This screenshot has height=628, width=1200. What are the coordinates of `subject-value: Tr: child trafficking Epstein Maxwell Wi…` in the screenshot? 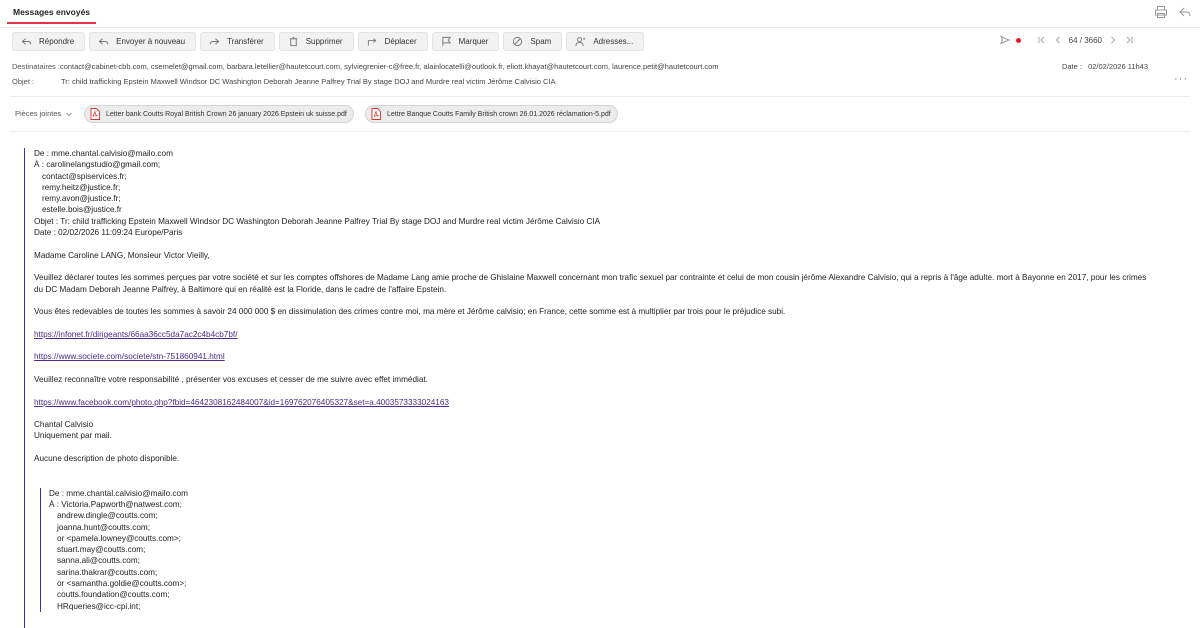 It's located at (308, 81).